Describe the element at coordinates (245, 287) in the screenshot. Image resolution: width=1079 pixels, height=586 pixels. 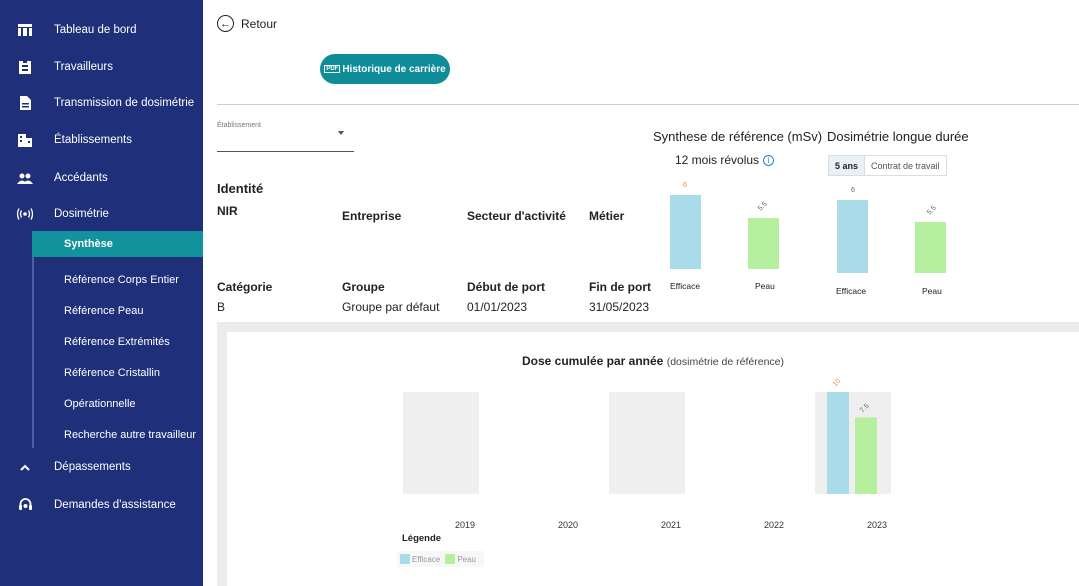
I see `label-categorie: Catégorie` at that location.